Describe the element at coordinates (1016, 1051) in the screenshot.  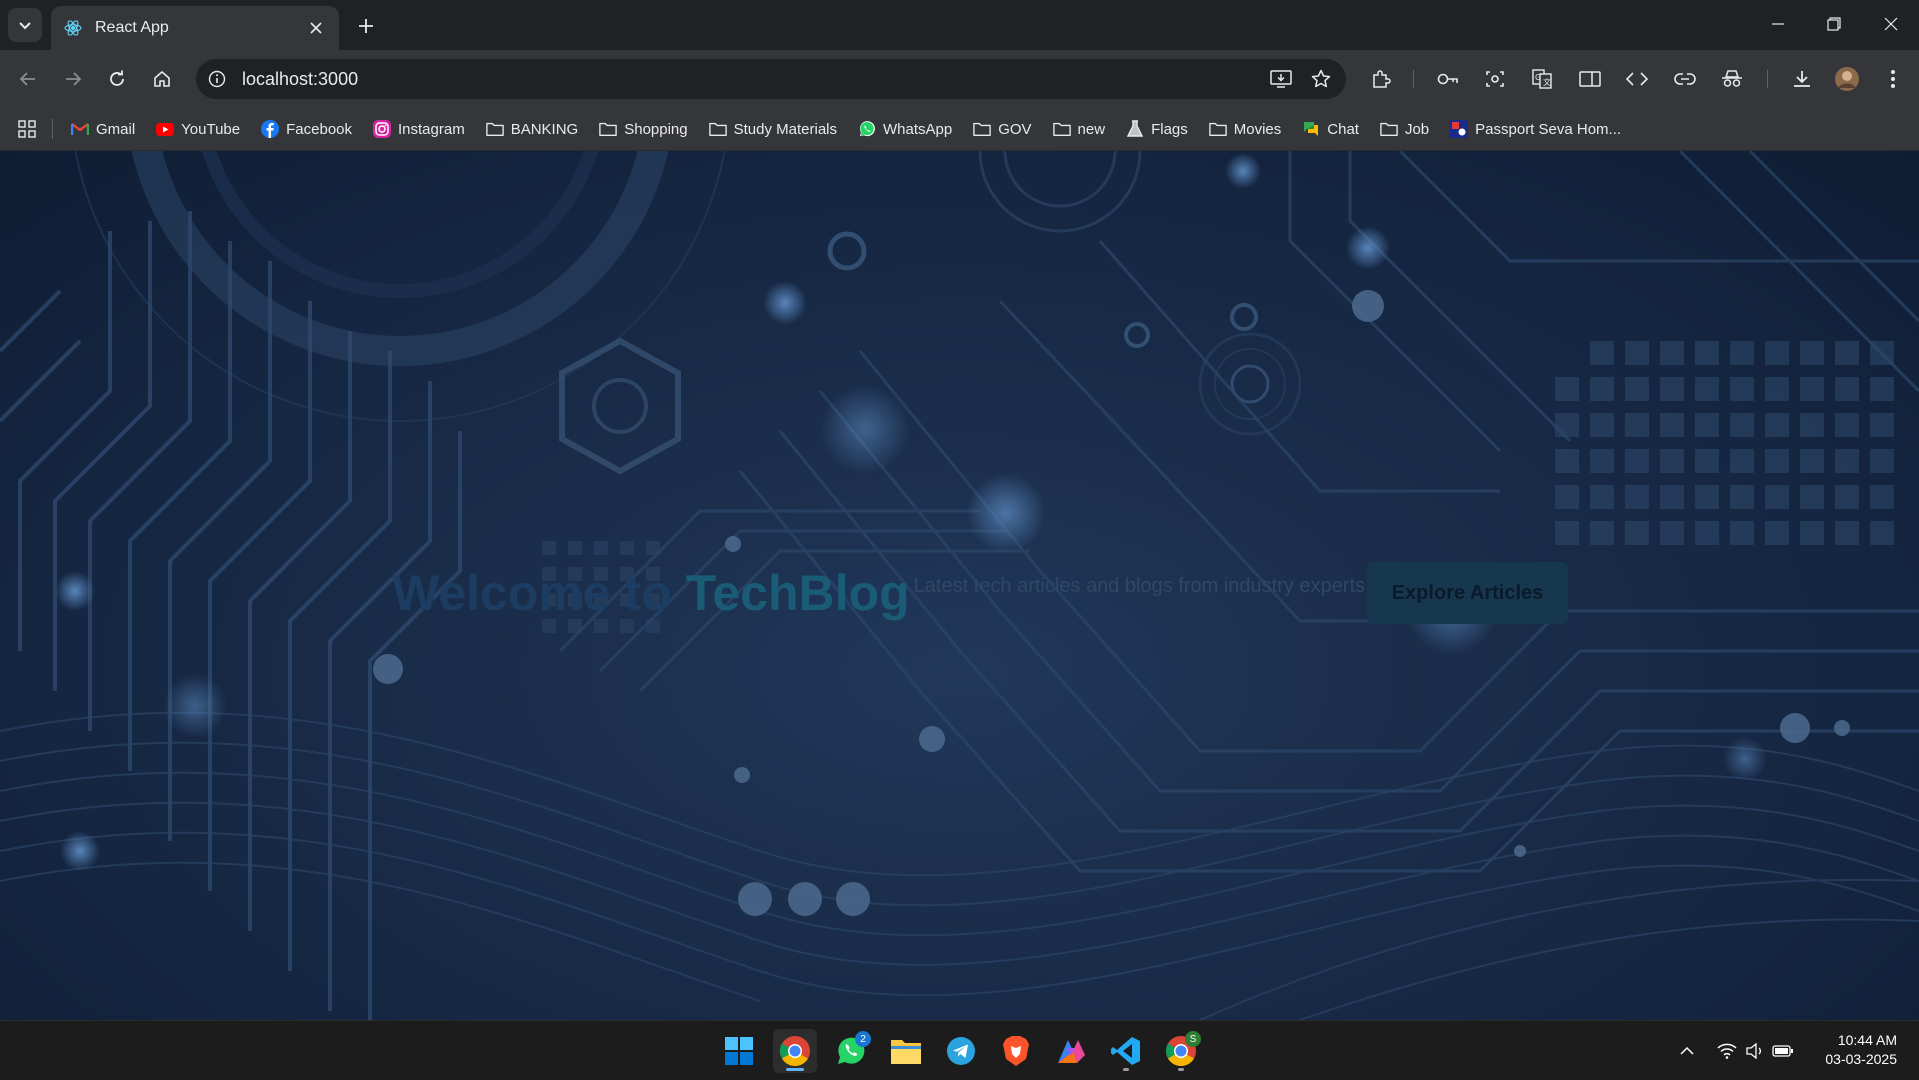
I see `taskbar-brave` at that location.